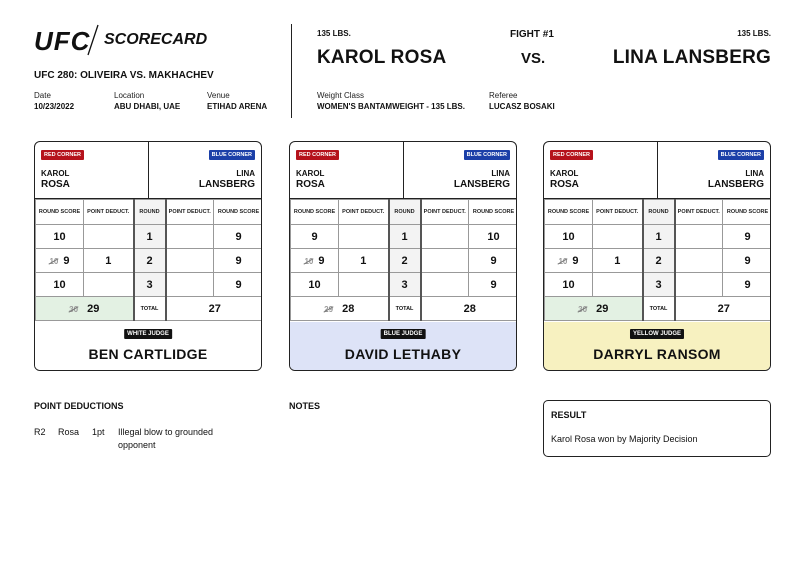  Describe the element at coordinates (79, 406) in the screenshot. I see `point-deductions-title: POINT DEDUCTIONS` at that location.